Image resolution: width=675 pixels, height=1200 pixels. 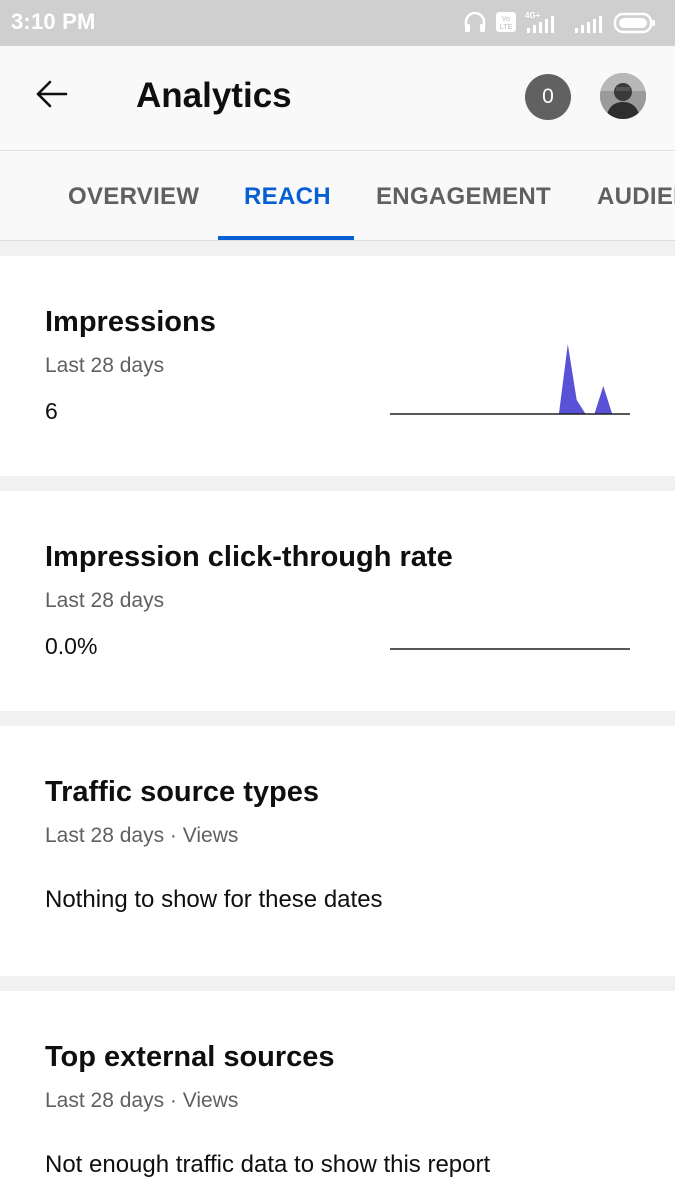 I want to click on page-title: Analytics, so click(x=214, y=95).